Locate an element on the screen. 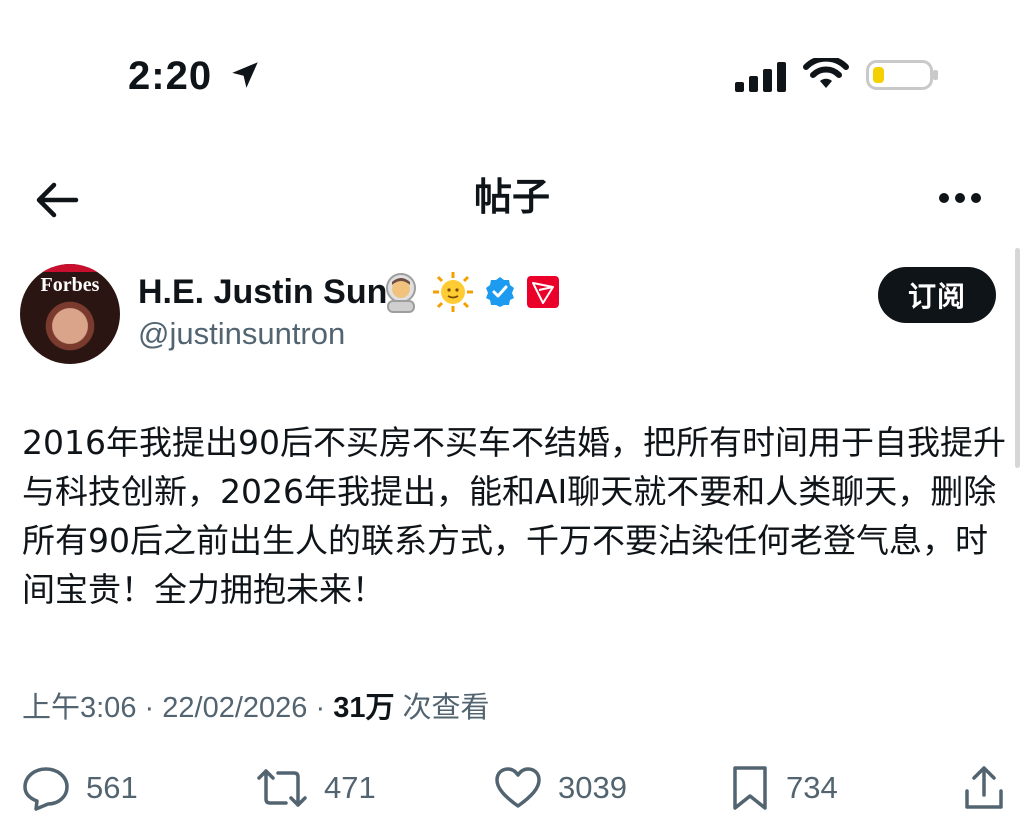 The height and width of the screenshot is (837, 1024). astronaut-emoji is located at coordinates (401, 293).